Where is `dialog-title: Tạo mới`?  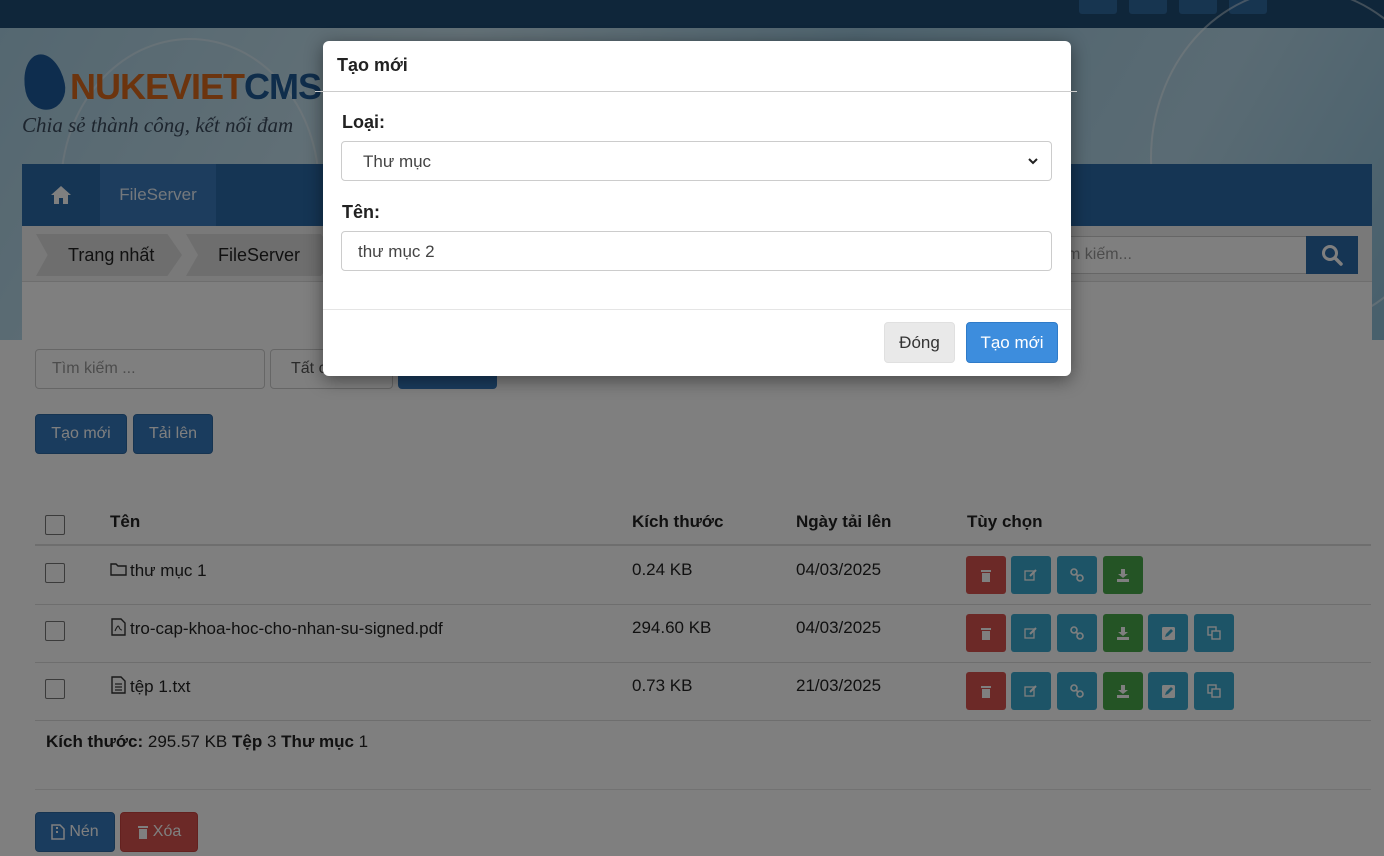 dialog-title: Tạo mới is located at coordinates (372, 65).